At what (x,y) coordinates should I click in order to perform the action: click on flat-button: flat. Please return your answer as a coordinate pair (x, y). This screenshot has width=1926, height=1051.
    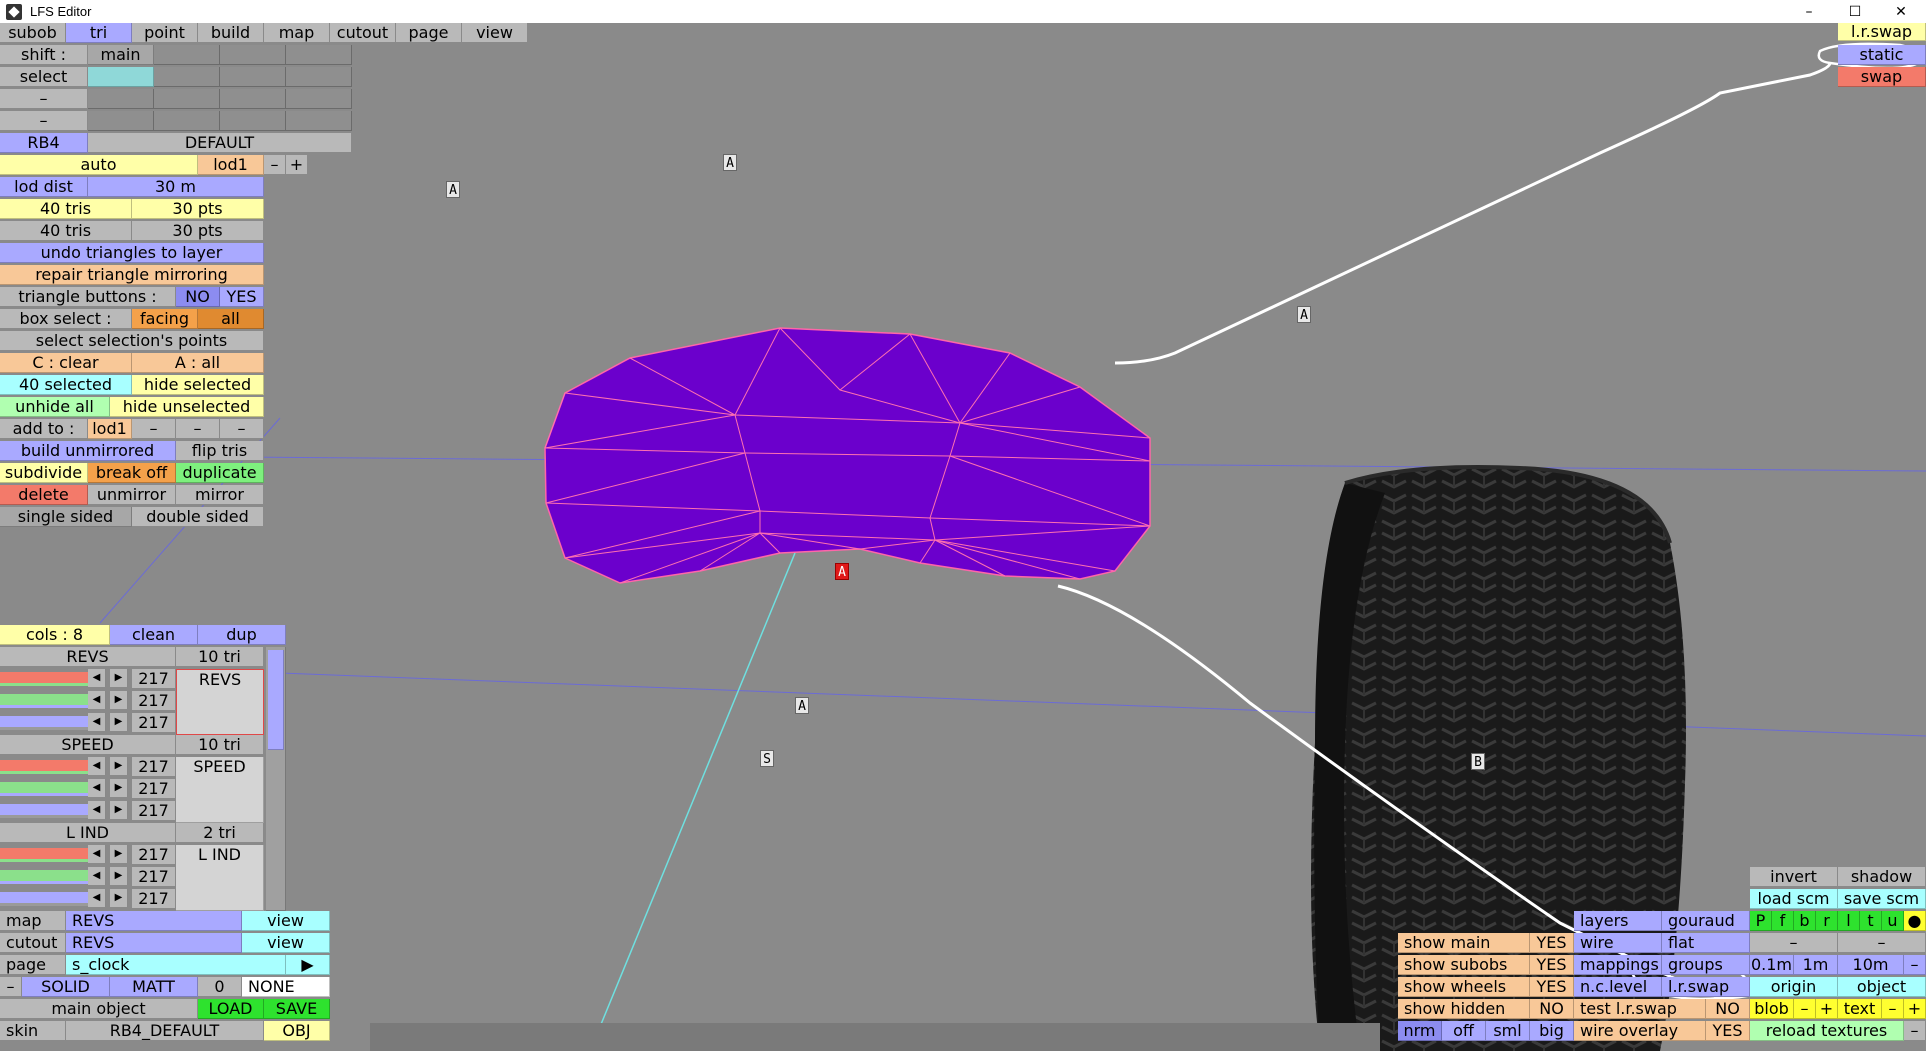
    Looking at the image, I should click on (1706, 943).